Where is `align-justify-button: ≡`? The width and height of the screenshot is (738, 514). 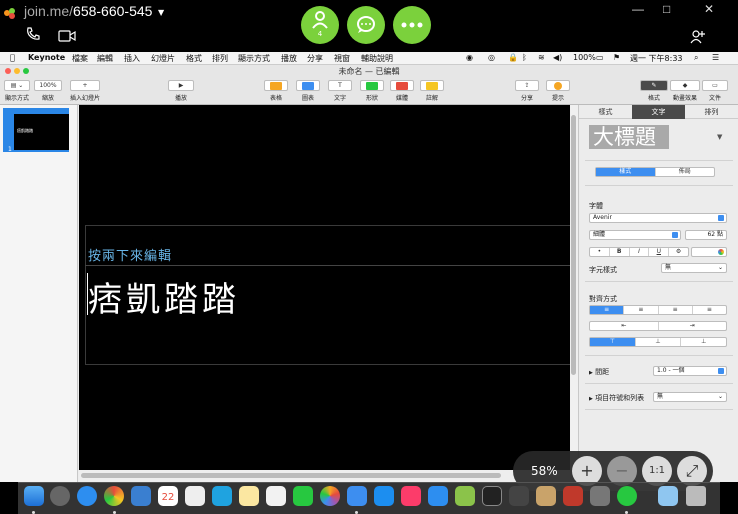
align-justify-button: ≡ is located at coordinates (709, 310).